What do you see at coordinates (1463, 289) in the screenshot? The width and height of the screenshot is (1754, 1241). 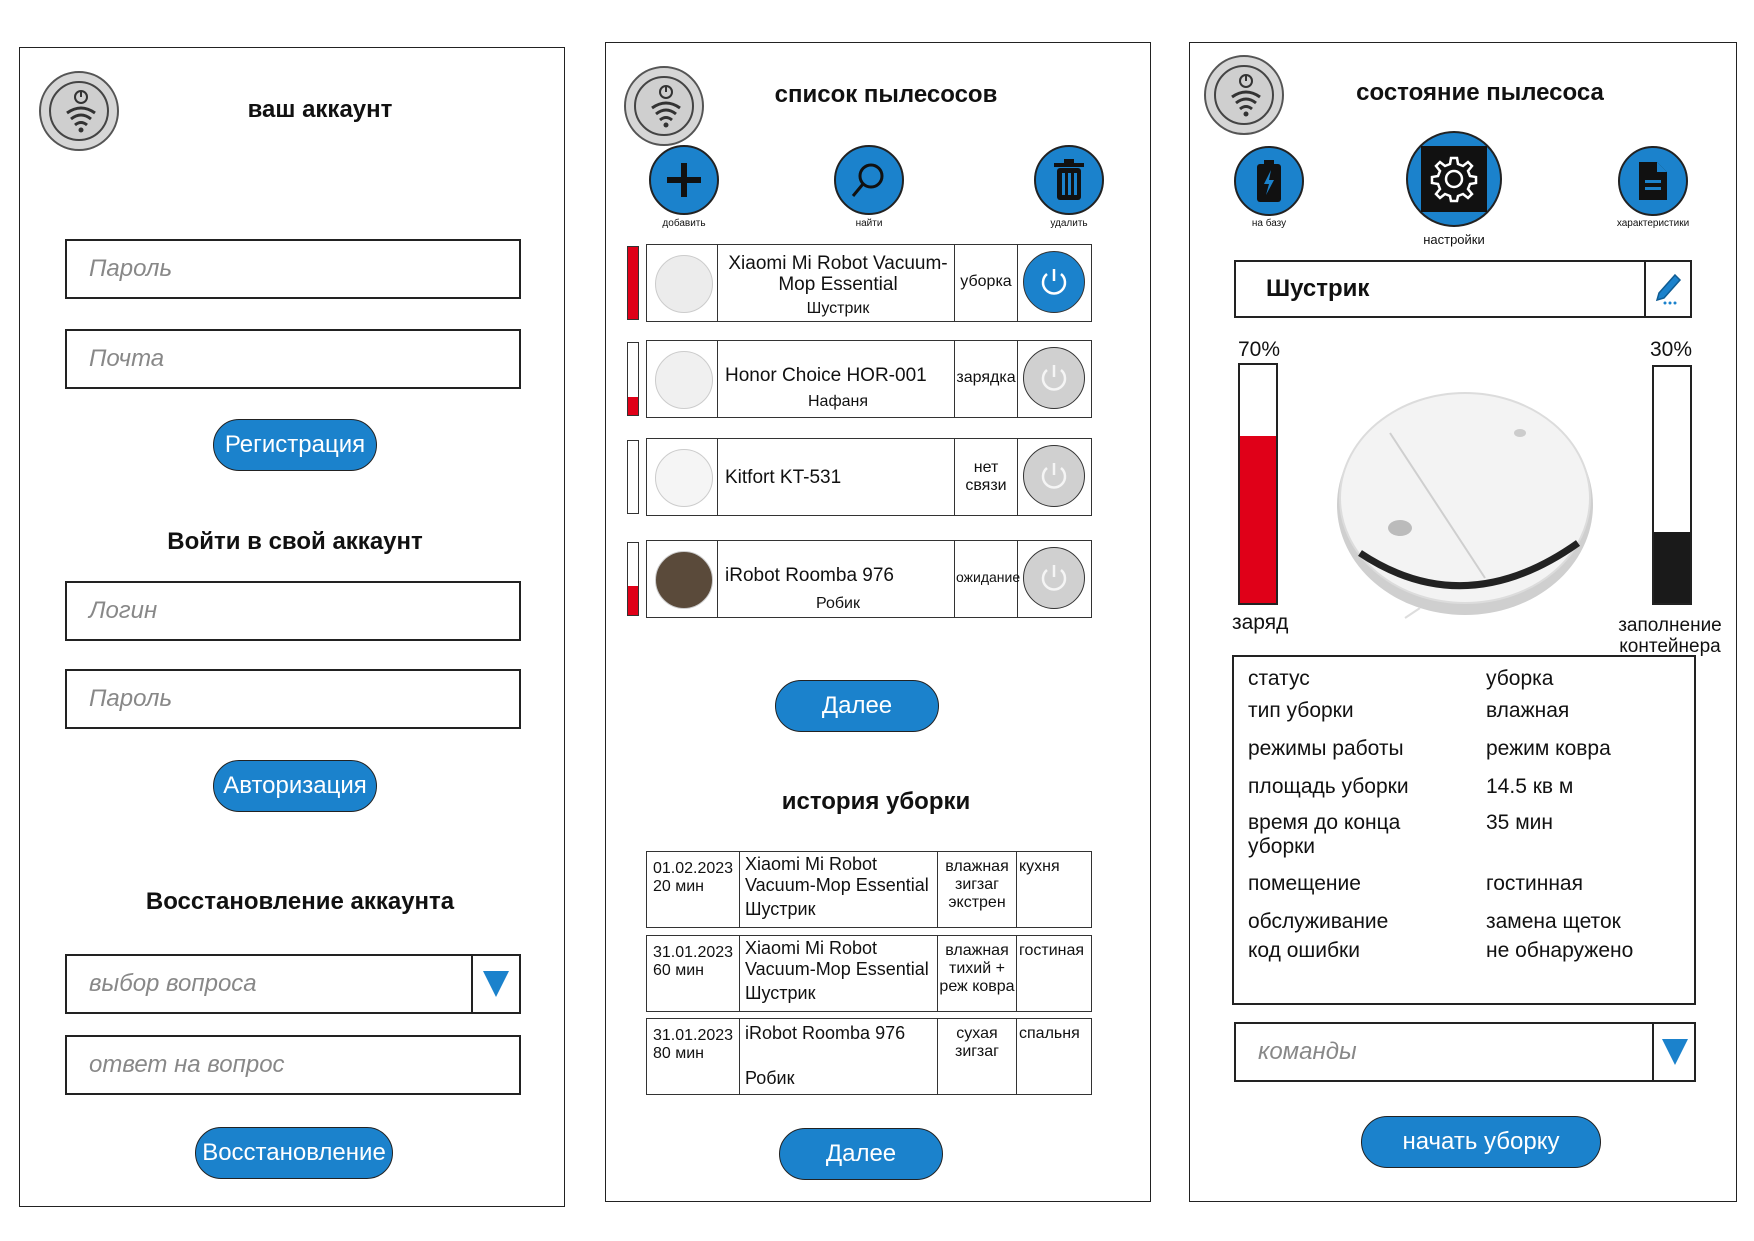 I see `vacuum-name-field: Шустрик` at bounding box center [1463, 289].